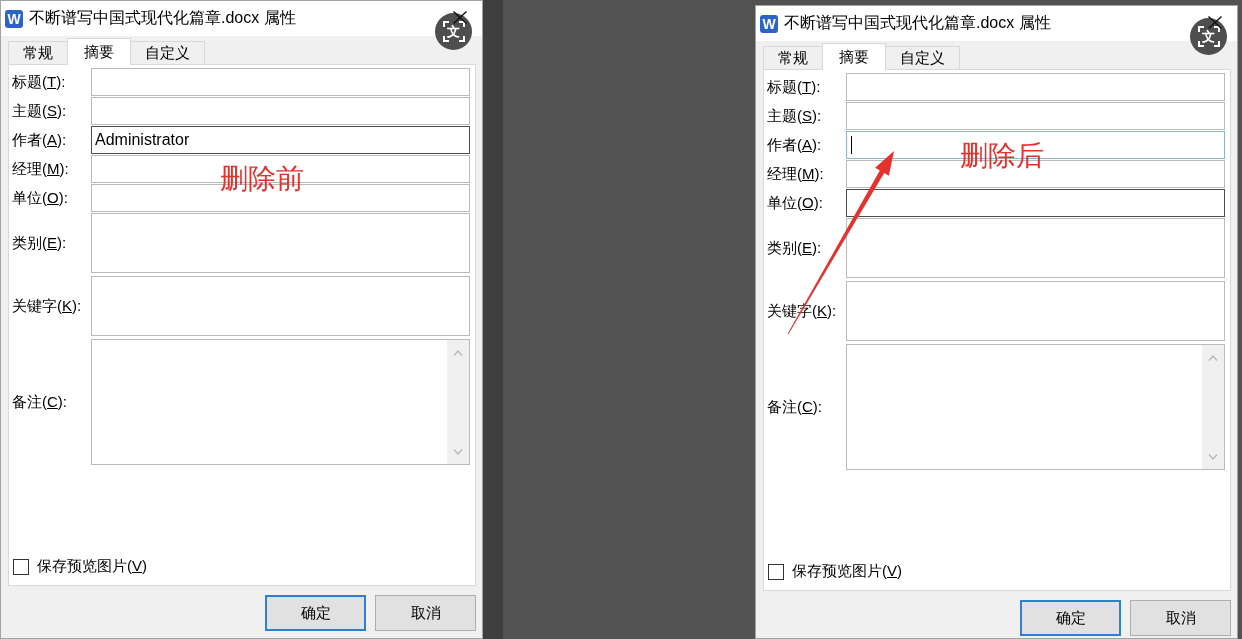  I want to click on annotation-text: 删除后, so click(1002, 156).